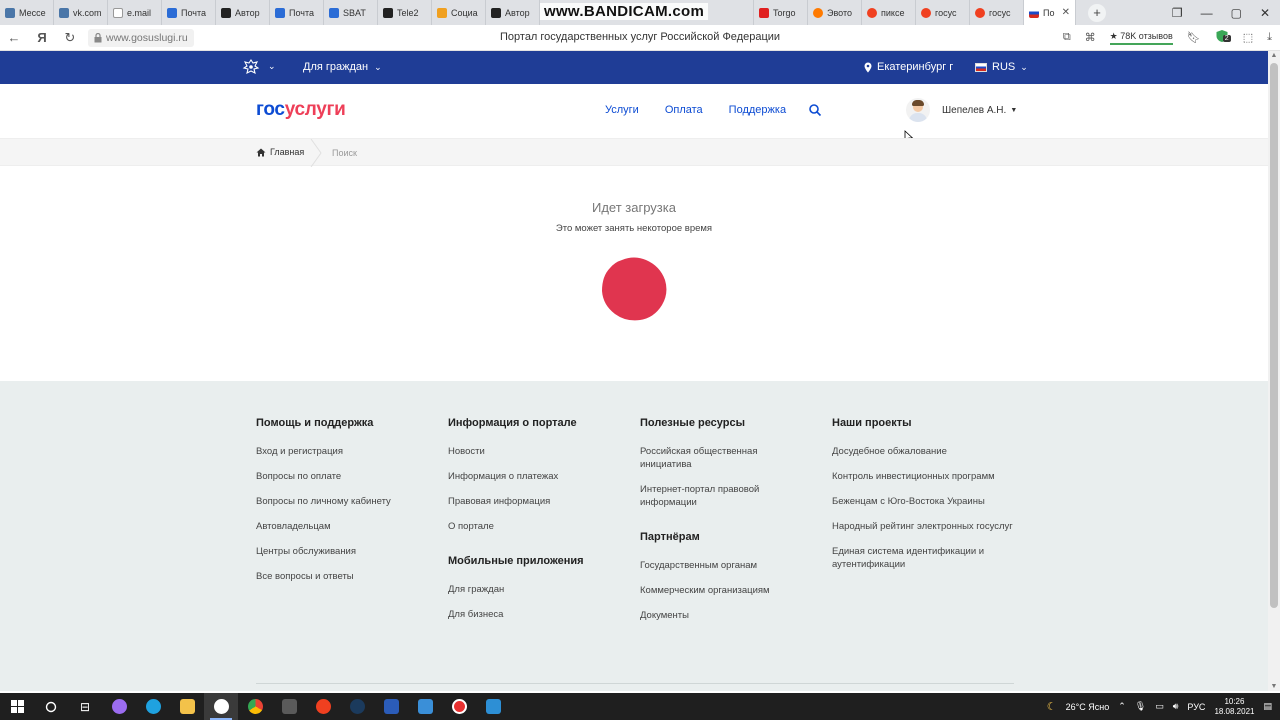 The image size is (1280, 720). What do you see at coordinates (153, 706) in the screenshot?
I see `edge-browser-icon` at bounding box center [153, 706].